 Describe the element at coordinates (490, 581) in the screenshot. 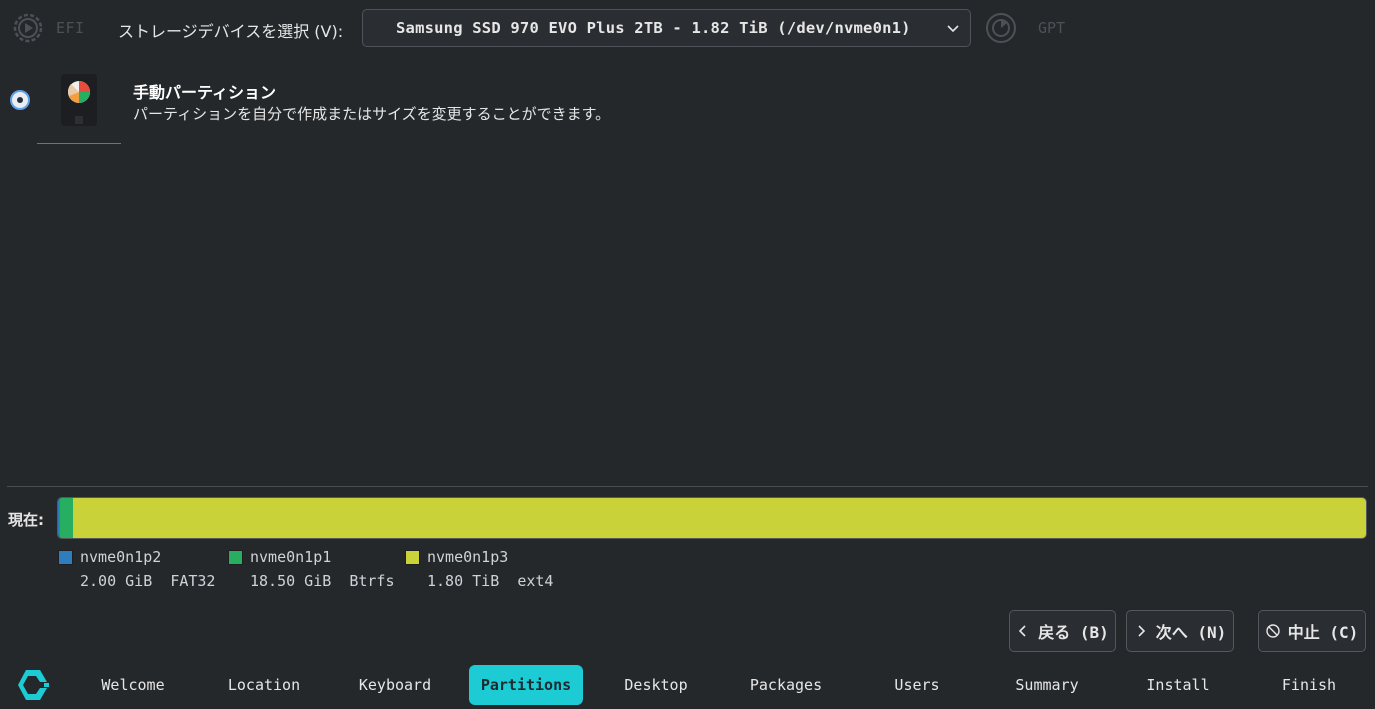

I see `legend-info: 1.80 TiB ext4` at that location.